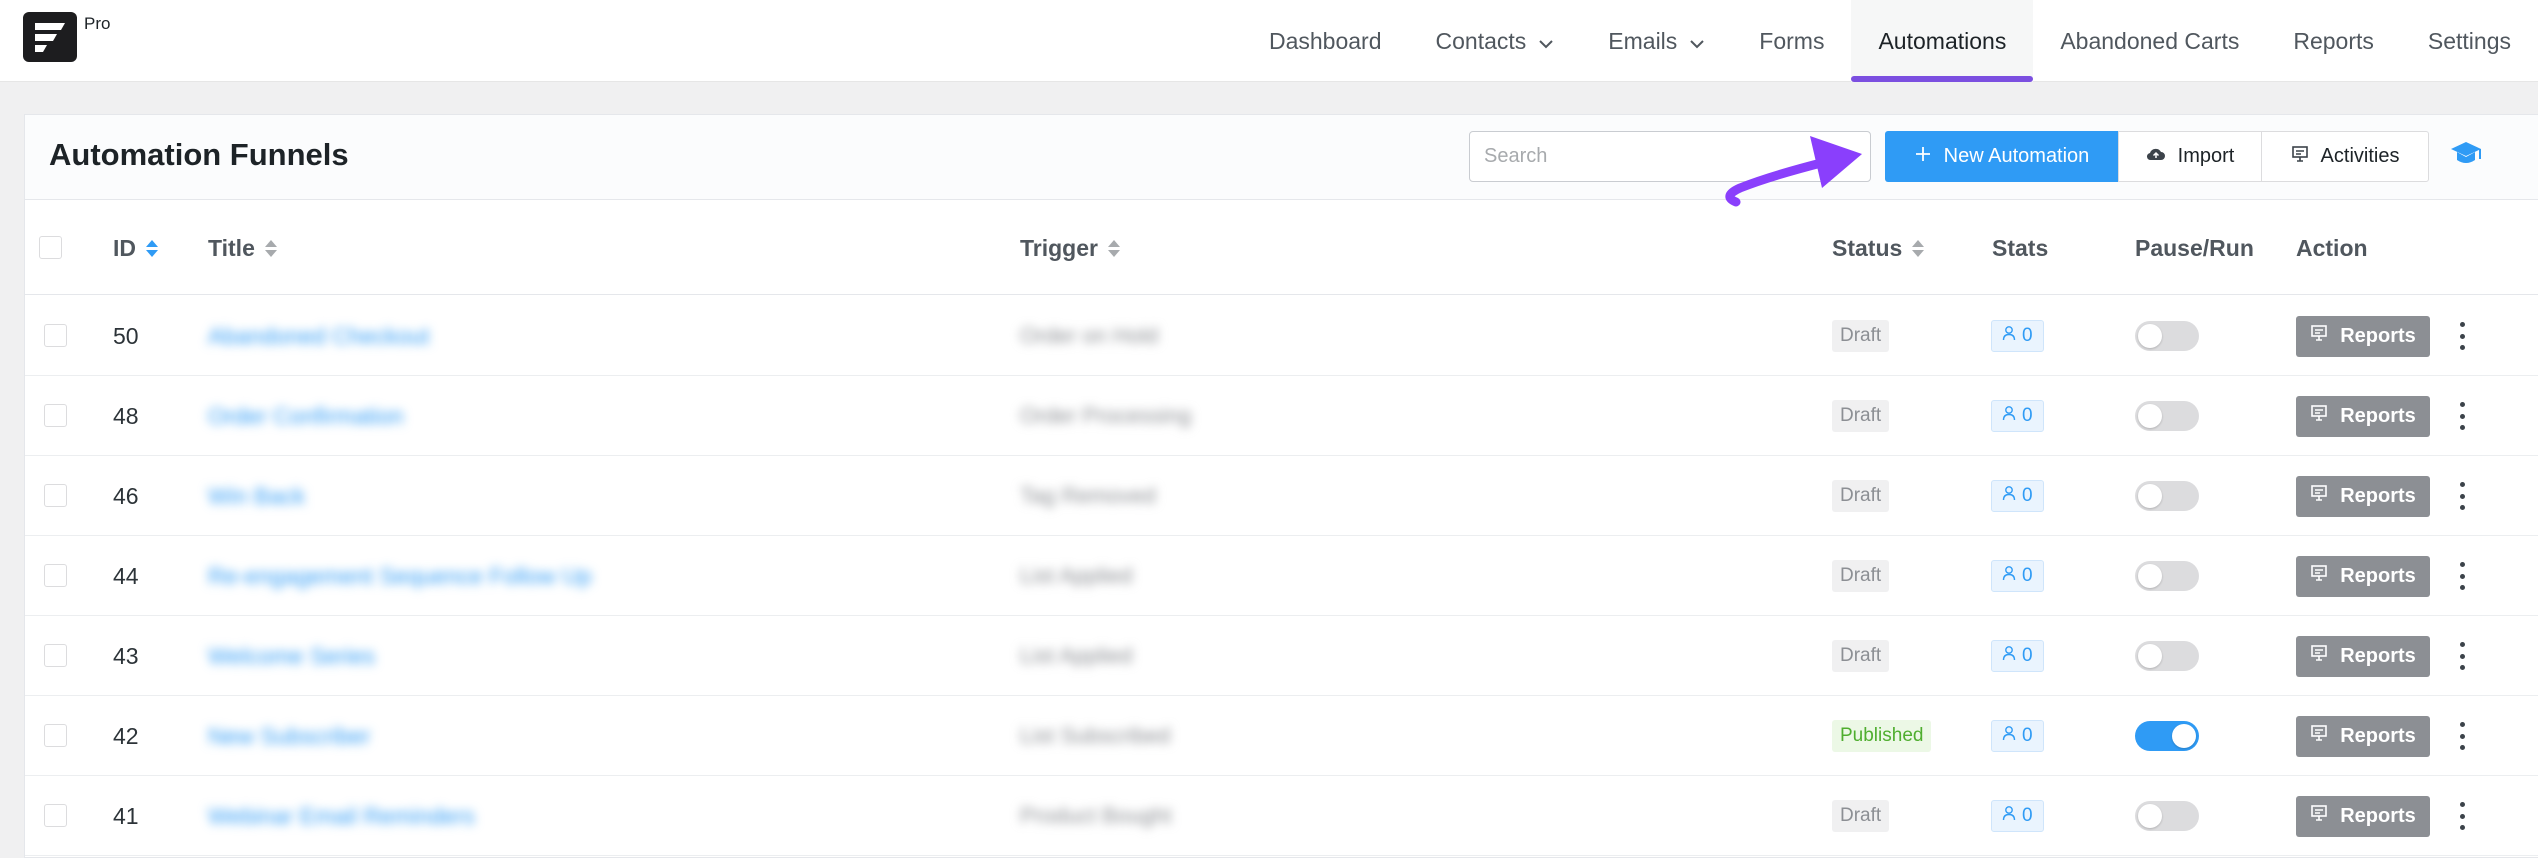  Describe the element at coordinates (306, 416) in the screenshot. I see `automation-title-link: Order Confirmation` at that location.